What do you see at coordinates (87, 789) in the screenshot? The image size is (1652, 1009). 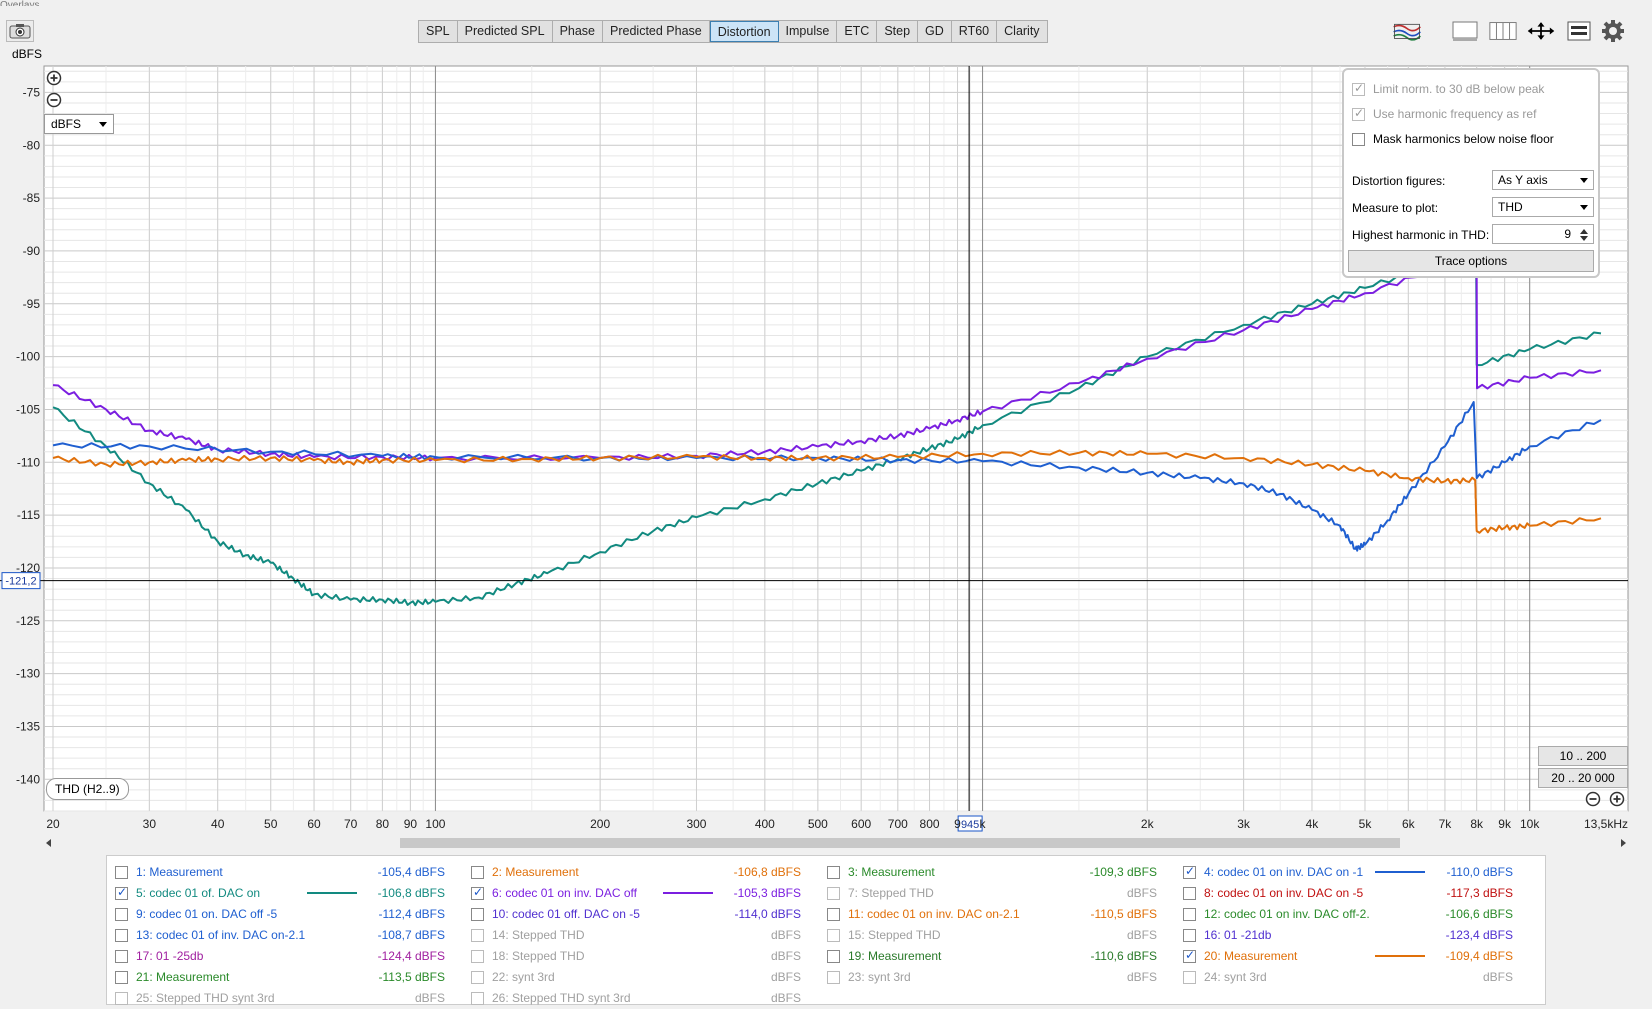 I see `measure-badge: THD (H2..9)` at bounding box center [87, 789].